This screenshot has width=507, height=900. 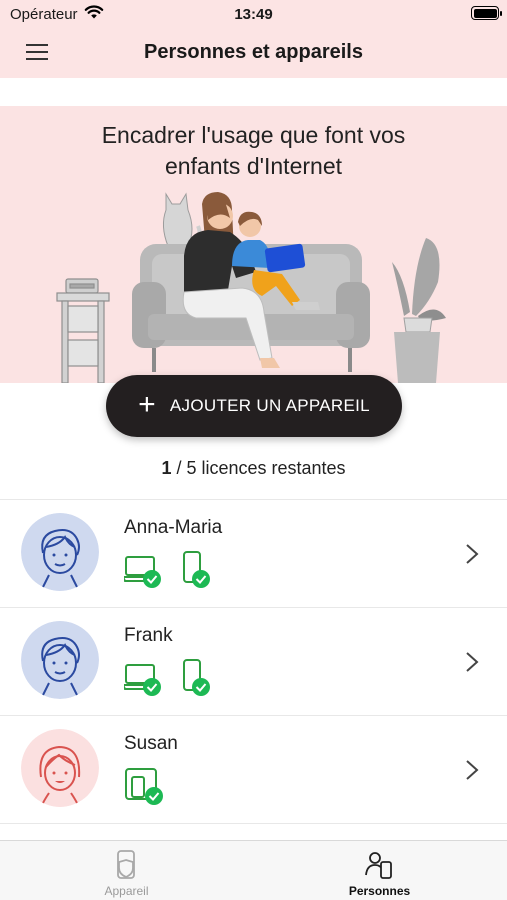 I want to click on battery-icon, so click(x=486, y=13).